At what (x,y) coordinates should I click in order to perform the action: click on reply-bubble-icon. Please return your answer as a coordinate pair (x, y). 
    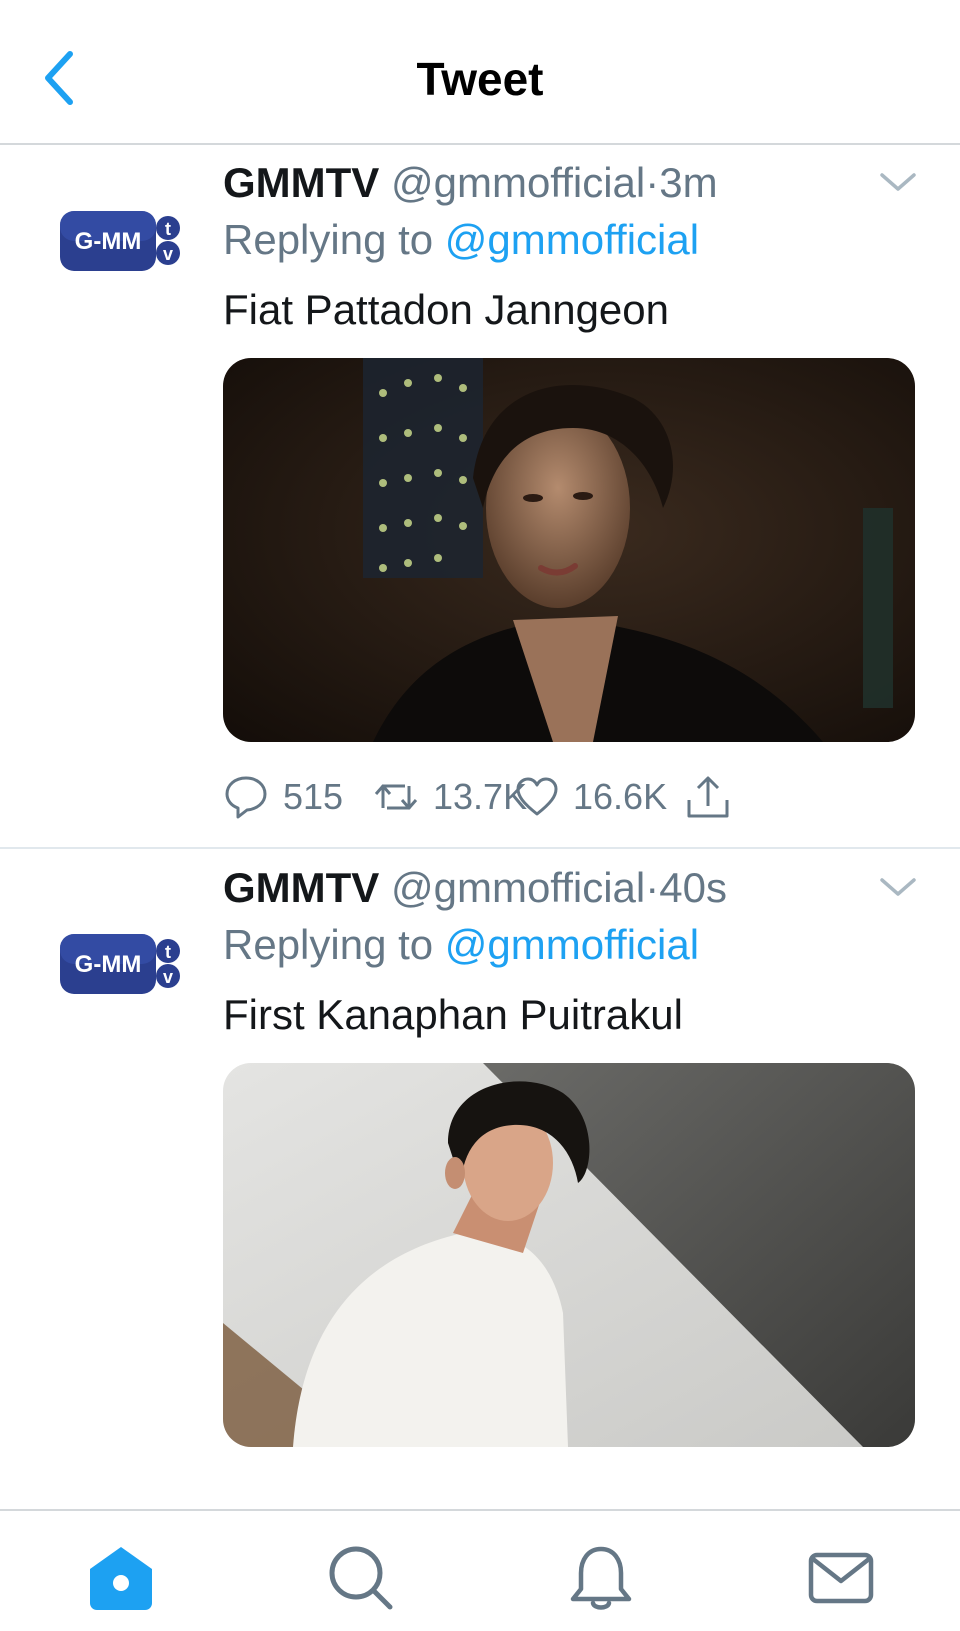
    Looking at the image, I should click on (246, 797).